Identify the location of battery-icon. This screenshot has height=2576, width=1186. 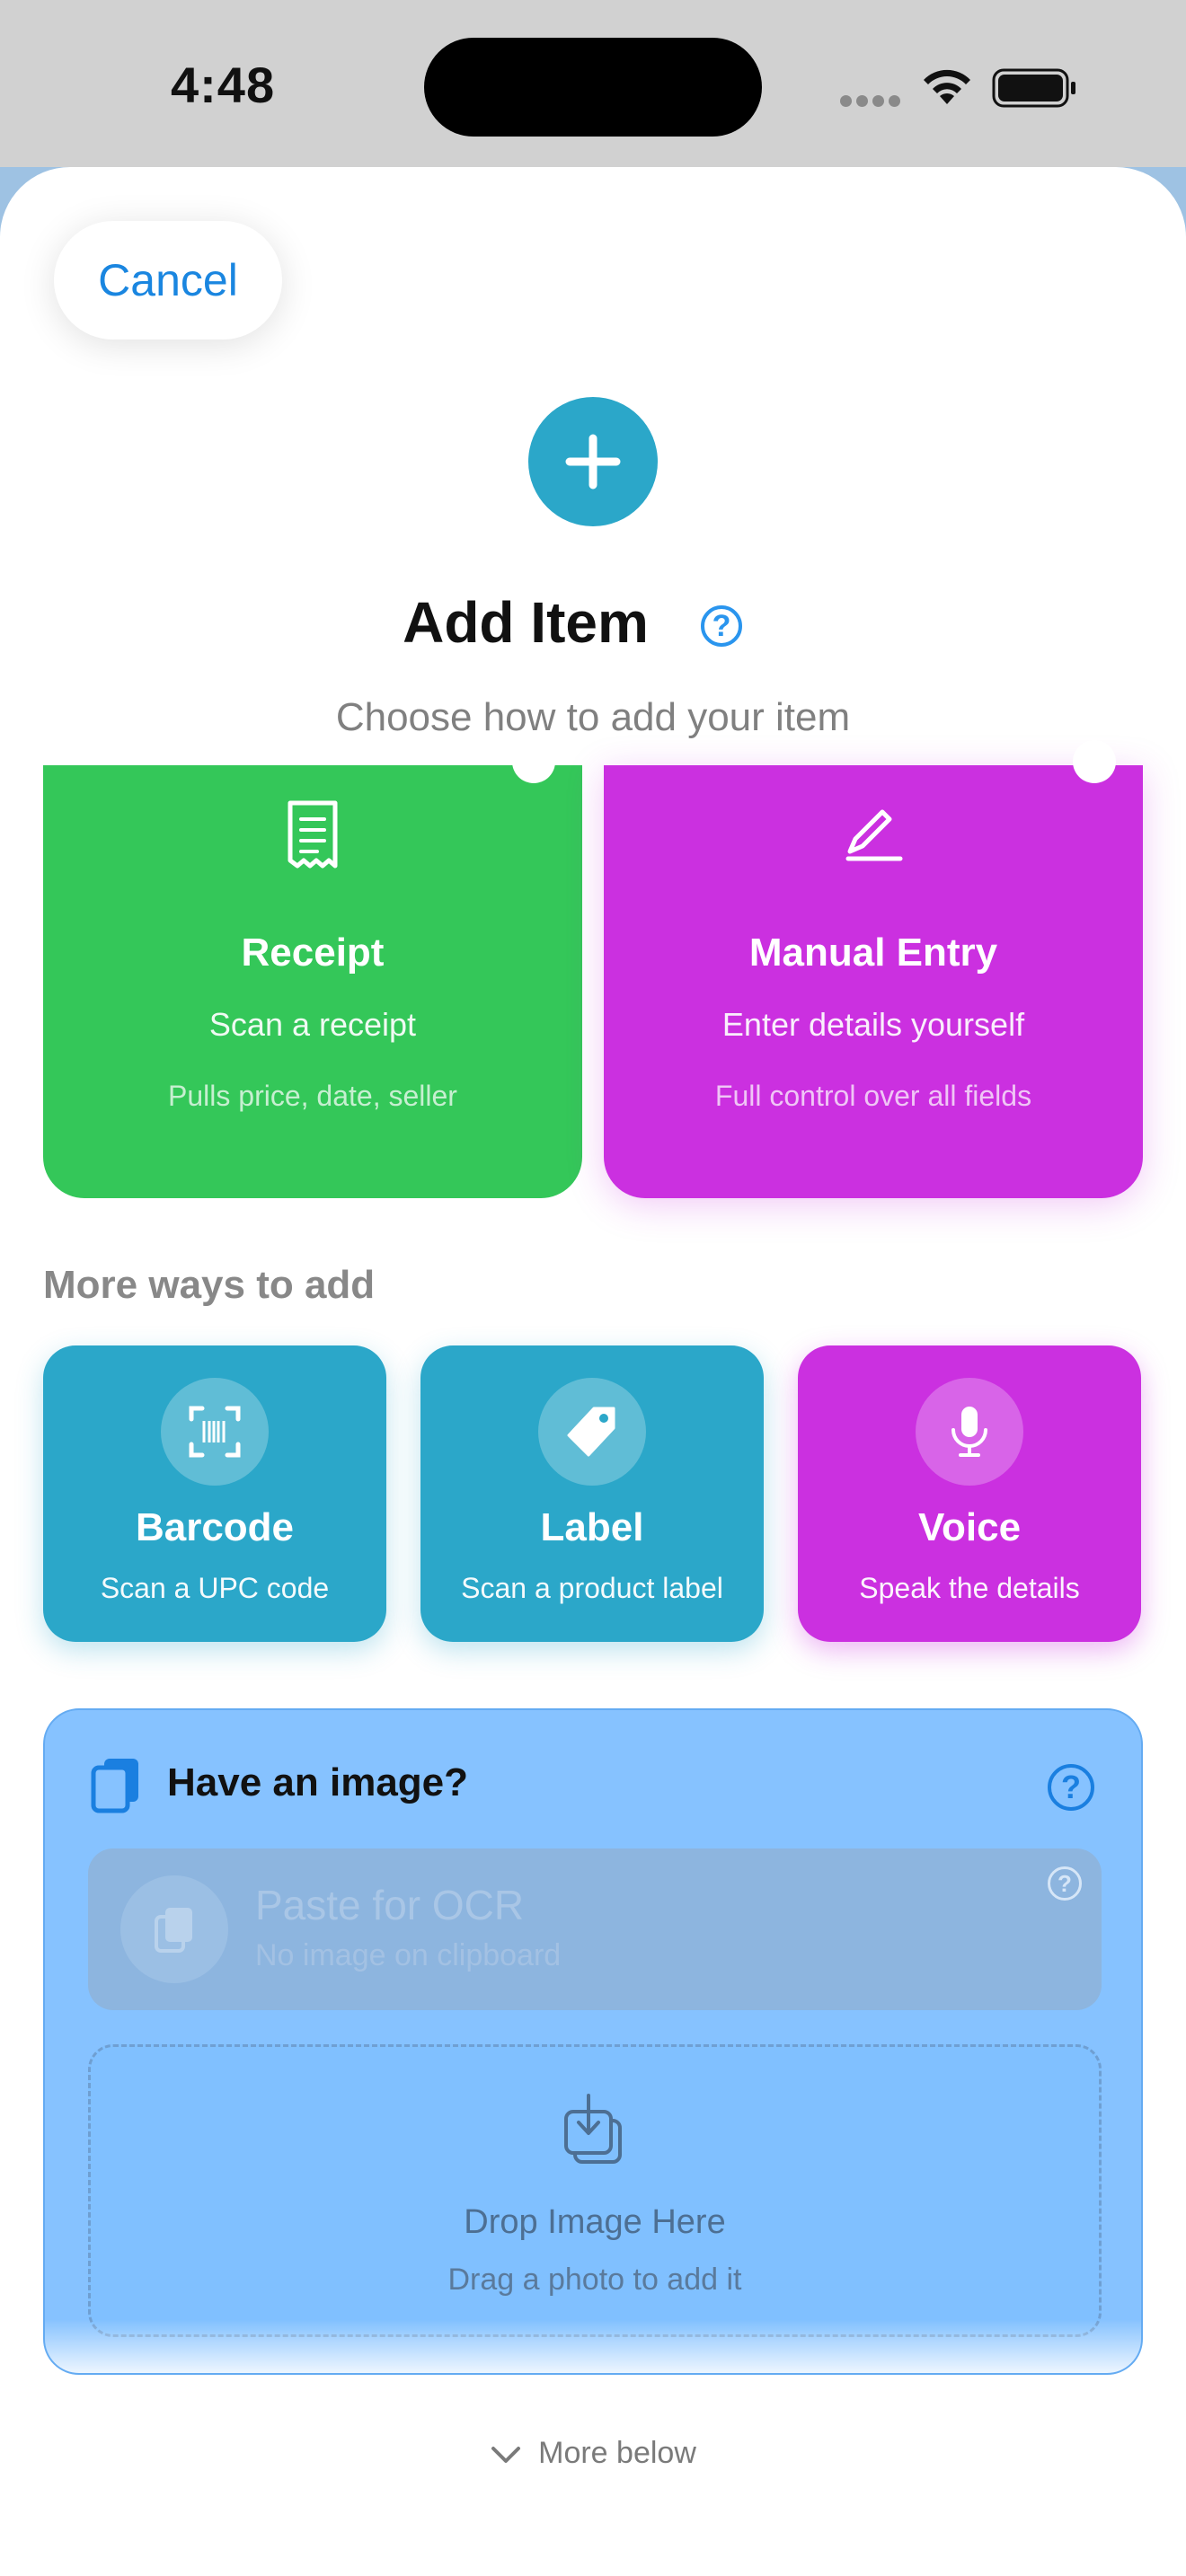
(1033, 88).